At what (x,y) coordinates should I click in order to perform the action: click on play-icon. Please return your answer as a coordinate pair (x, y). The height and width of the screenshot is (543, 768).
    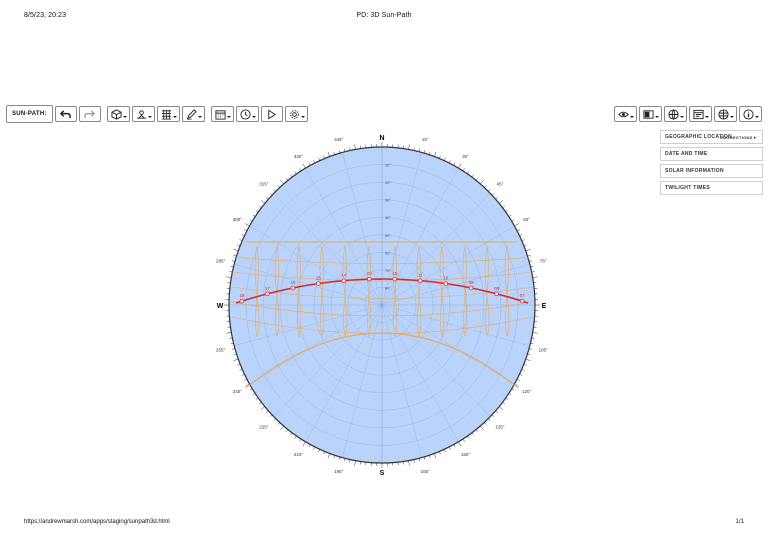
    Looking at the image, I should click on (272, 114).